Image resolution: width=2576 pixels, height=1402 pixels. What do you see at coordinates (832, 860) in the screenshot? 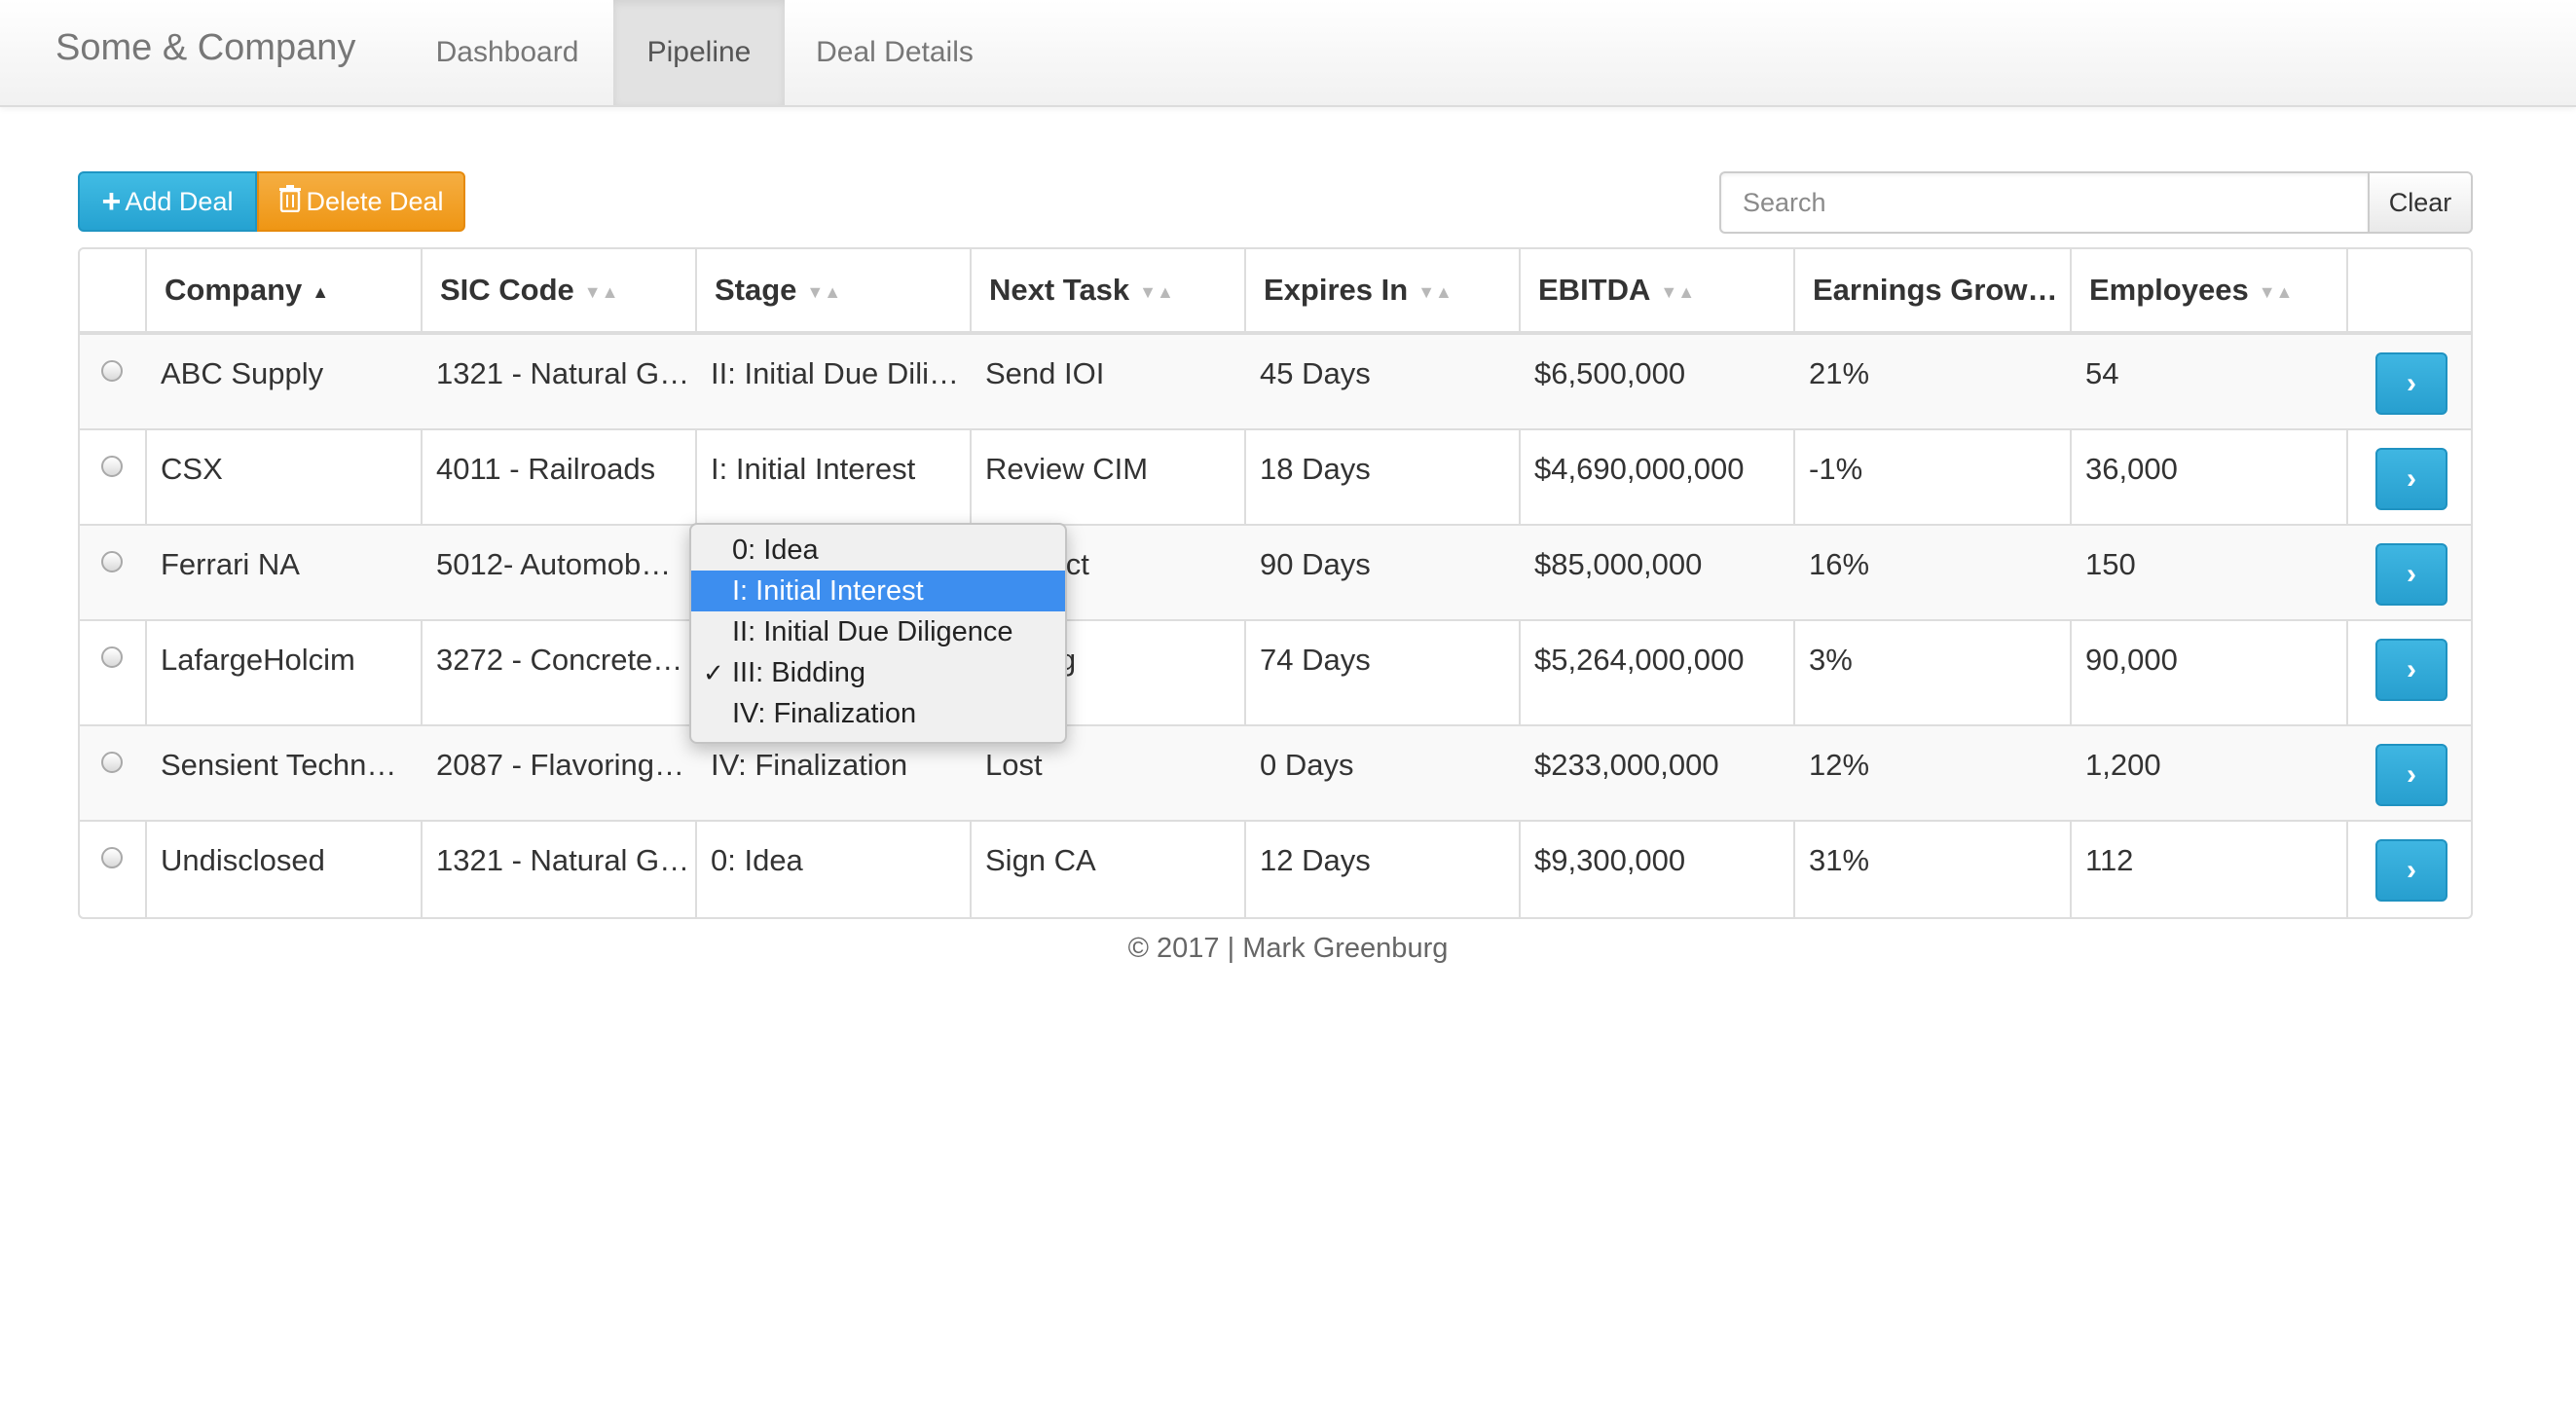
I see `cell-stage: 0: Idea` at bounding box center [832, 860].